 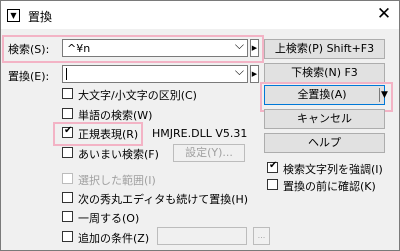 I want to click on once-around-label: 一周する(O), so click(x=109, y=218).